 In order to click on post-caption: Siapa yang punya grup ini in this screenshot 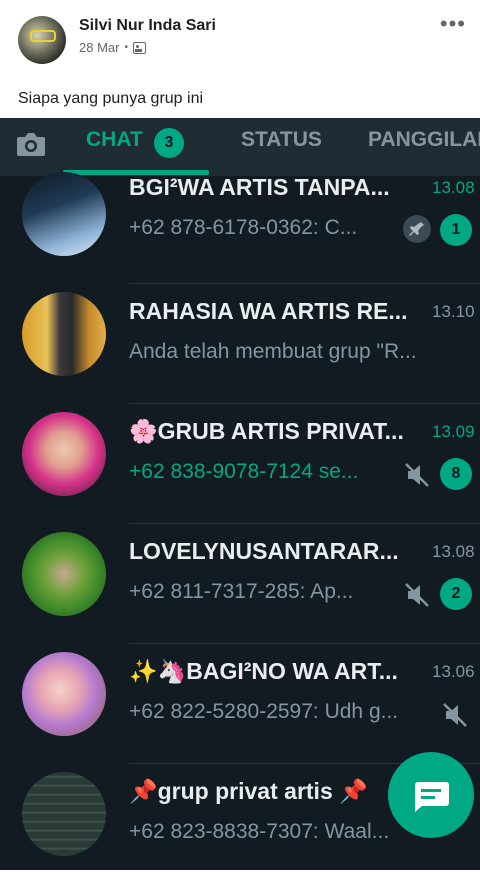, I will do `click(111, 98)`.